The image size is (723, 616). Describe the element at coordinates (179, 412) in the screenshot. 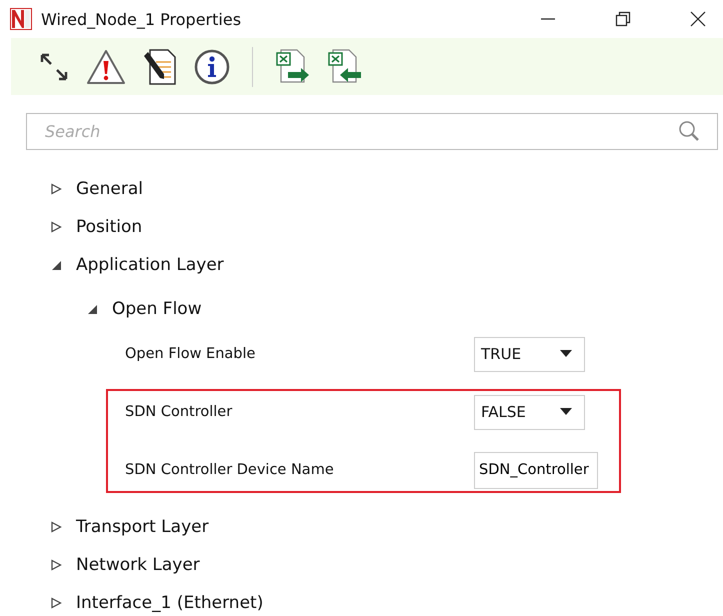

I see `property-label: SDN Controller` at that location.